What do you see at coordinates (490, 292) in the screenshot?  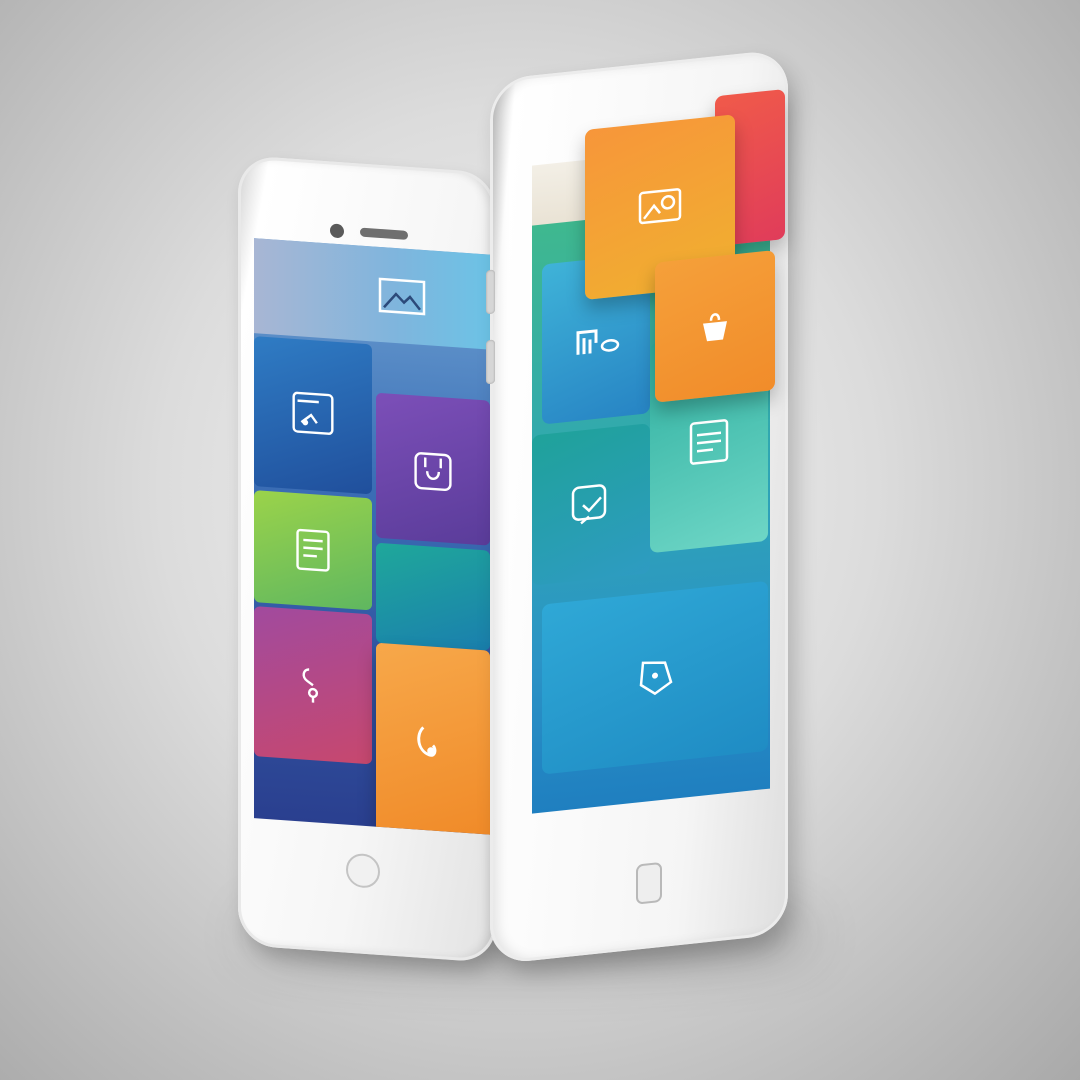 I see `volume-up-button` at bounding box center [490, 292].